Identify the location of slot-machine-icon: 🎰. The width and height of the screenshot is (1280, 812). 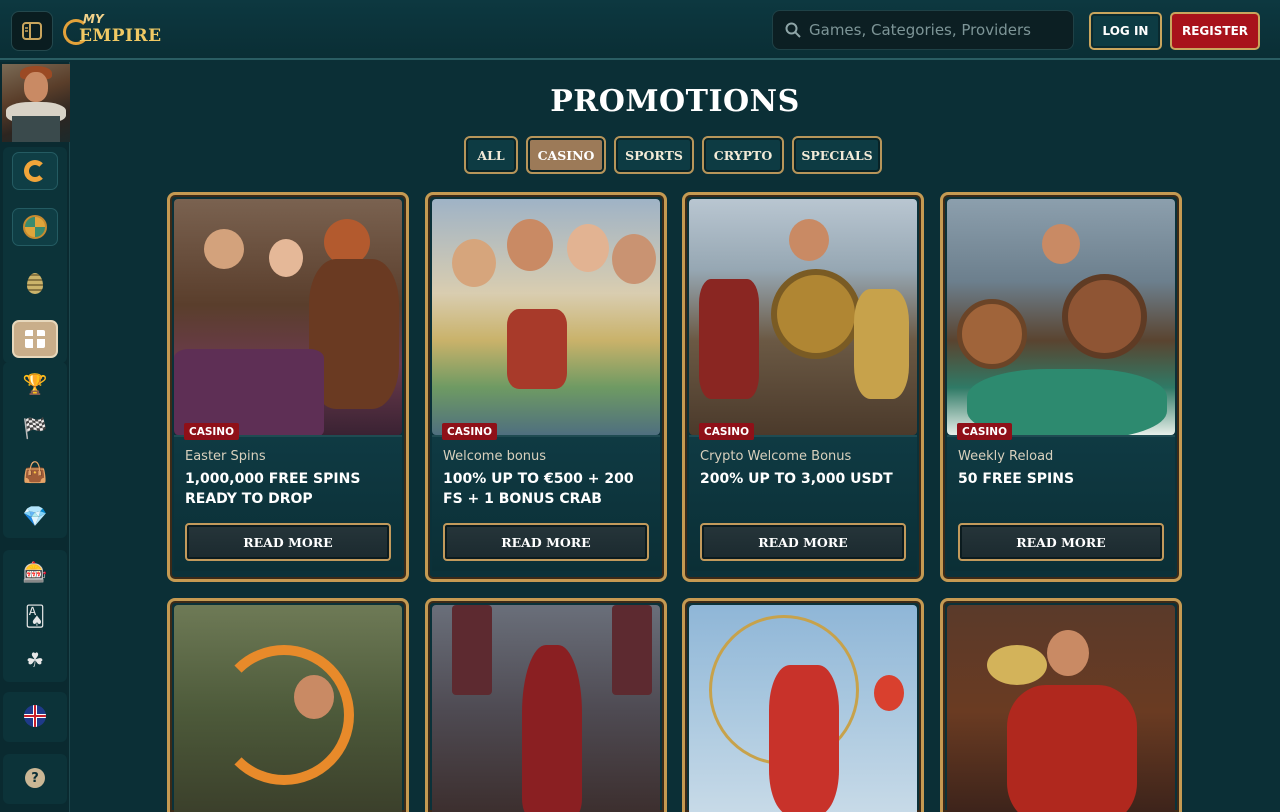
(35, 572).